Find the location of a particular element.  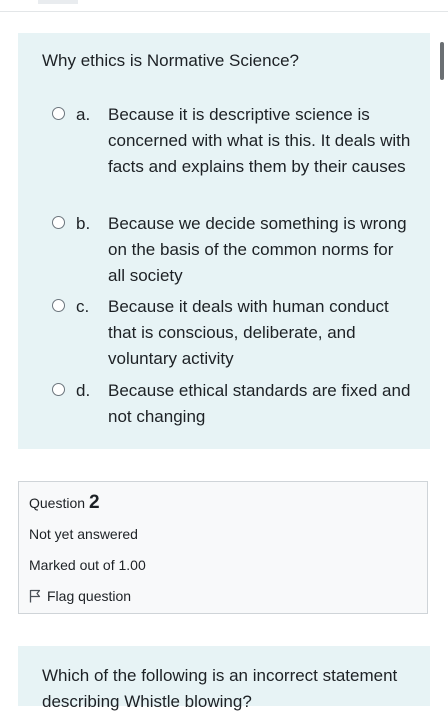

top-divider is located at coordinates (224, 11).